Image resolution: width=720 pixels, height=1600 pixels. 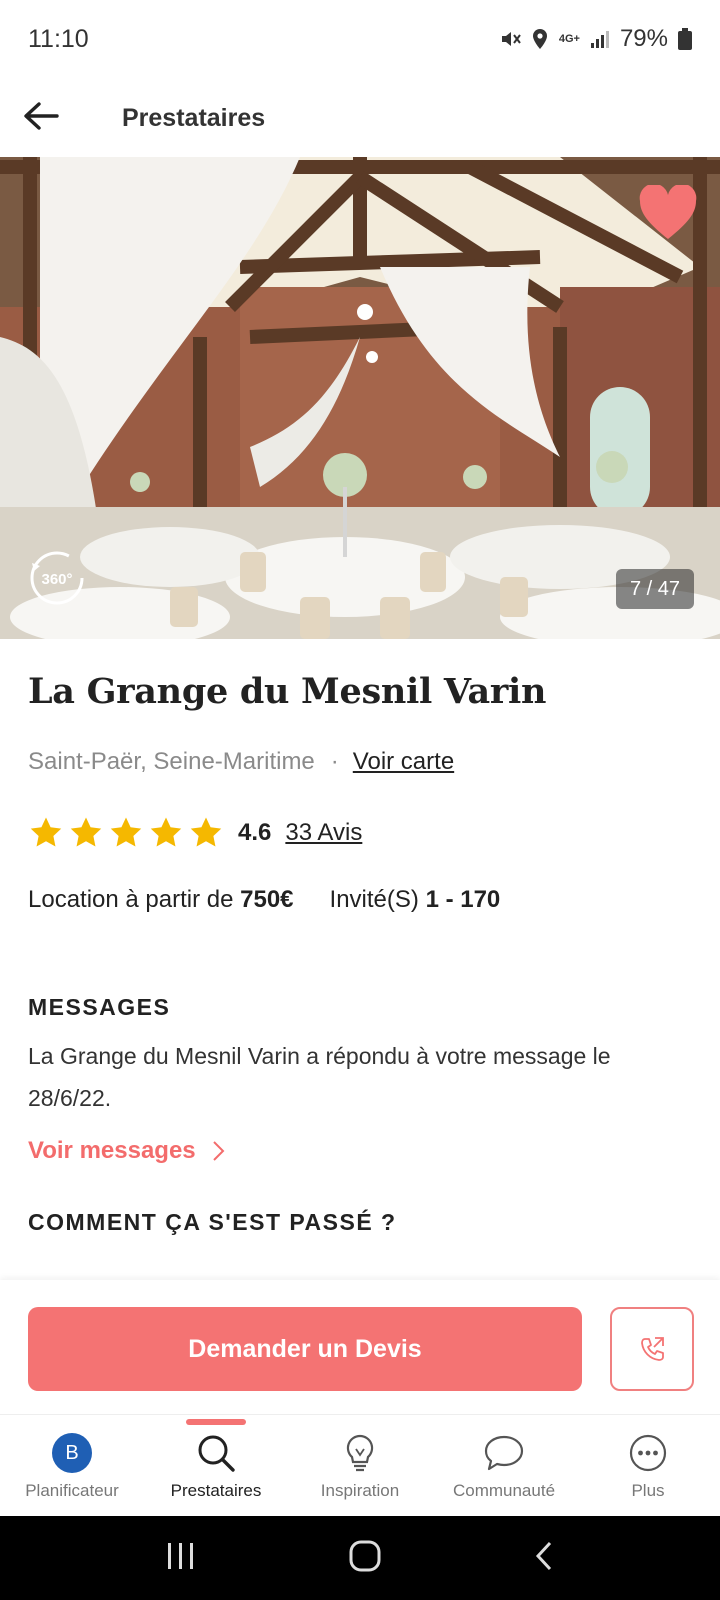 I want to click on location-row: Saint-Paër, Seine-Maritime · Voir carte, so click(x=360, y=762).